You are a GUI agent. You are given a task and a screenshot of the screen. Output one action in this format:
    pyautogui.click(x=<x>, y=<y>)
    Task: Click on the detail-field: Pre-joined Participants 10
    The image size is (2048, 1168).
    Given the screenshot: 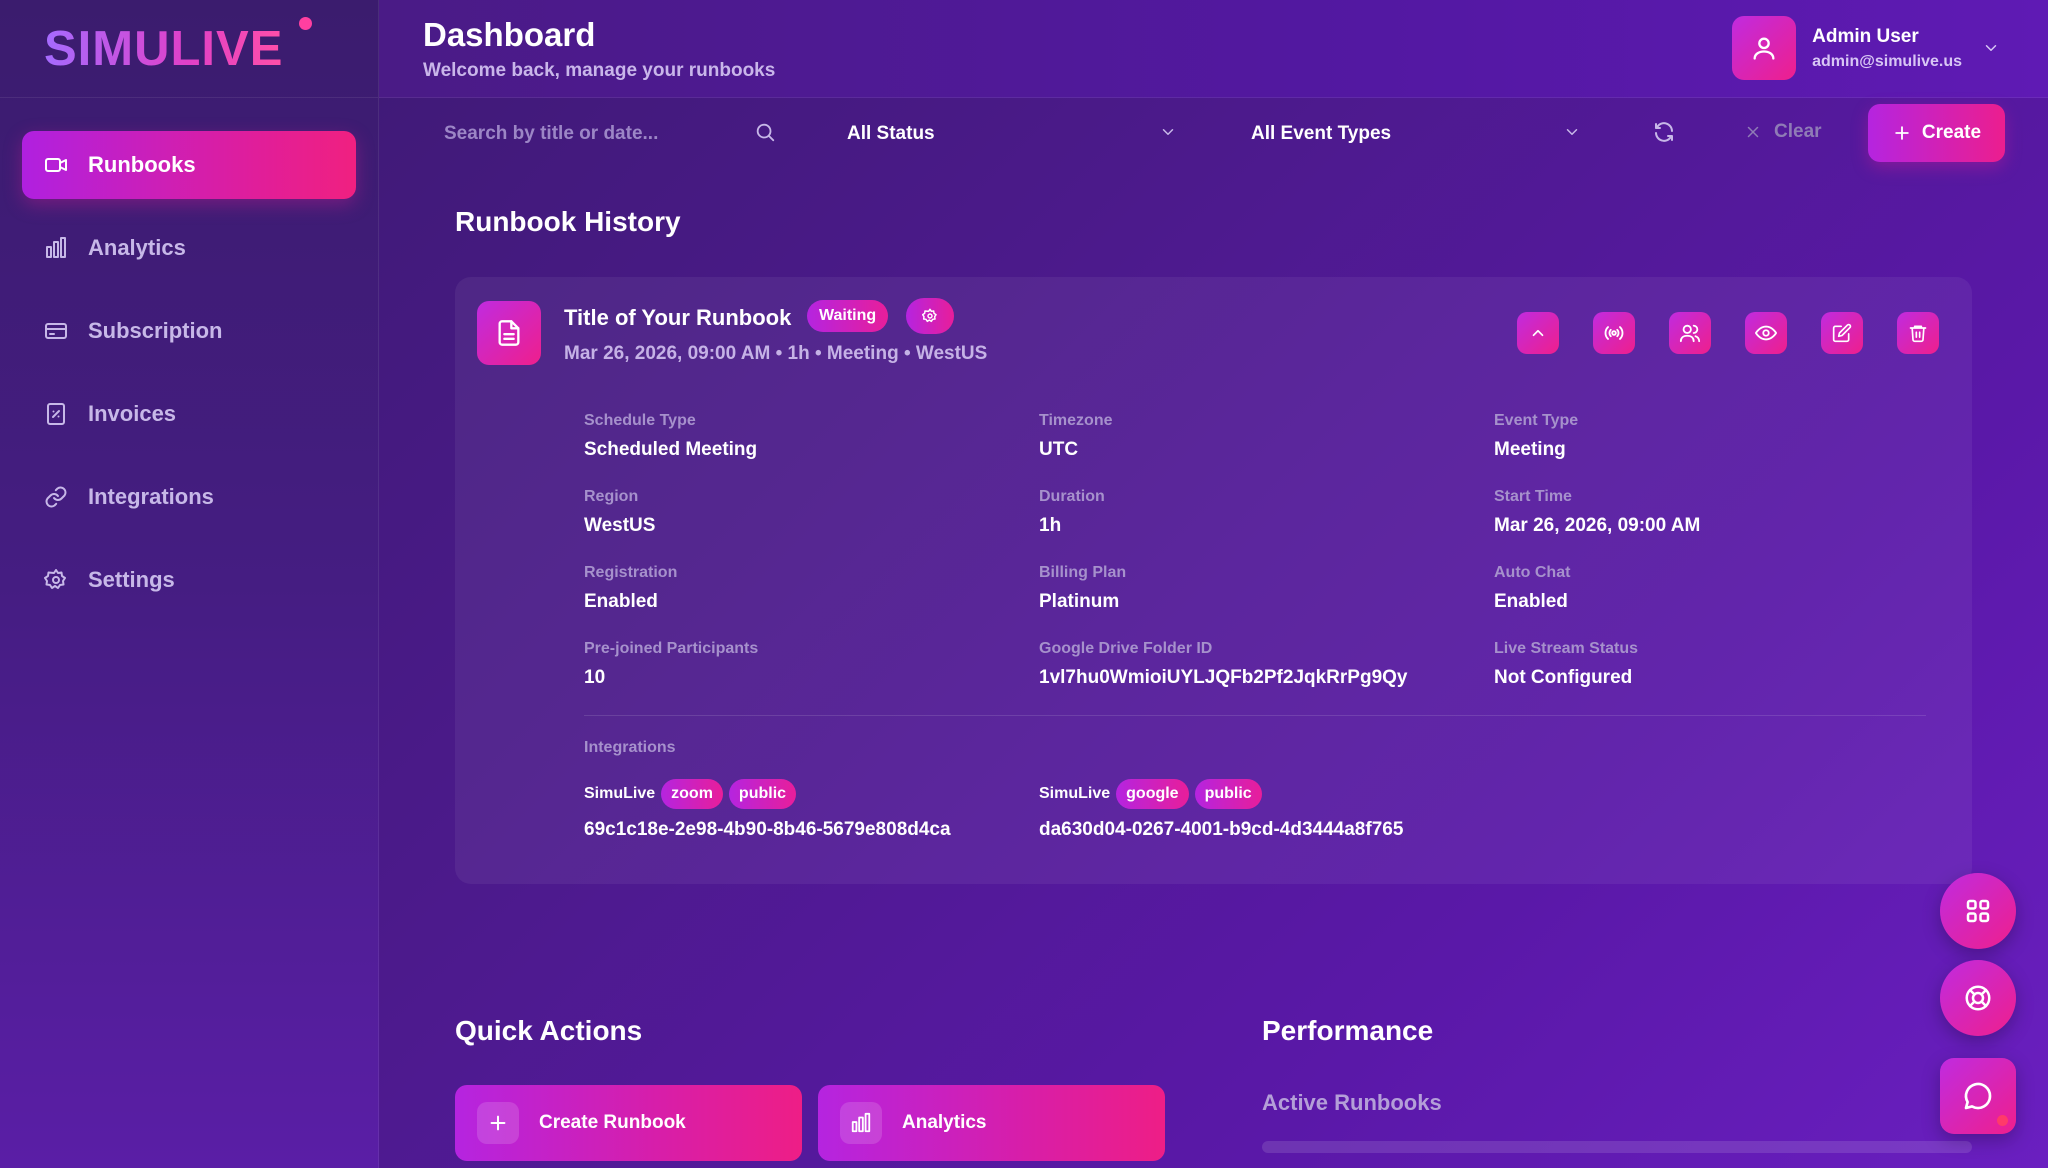 What is the action you would take?
    pyautogui.click(x=671, y=664)
    